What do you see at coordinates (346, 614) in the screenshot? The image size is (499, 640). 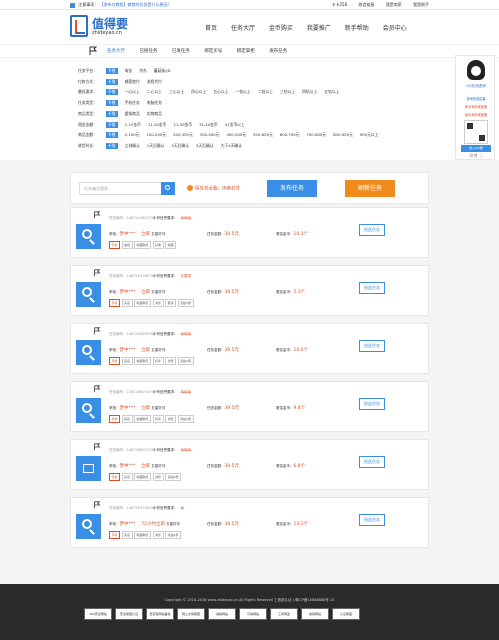 I see `footer-badge: 认证联盟` at bounding box center [346, 614].